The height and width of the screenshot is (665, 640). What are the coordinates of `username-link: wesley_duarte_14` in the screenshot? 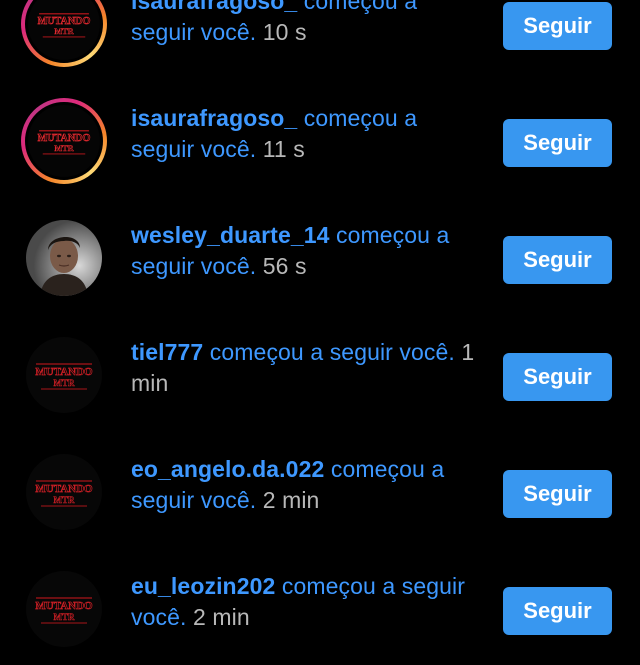 It's located at (230, 235).